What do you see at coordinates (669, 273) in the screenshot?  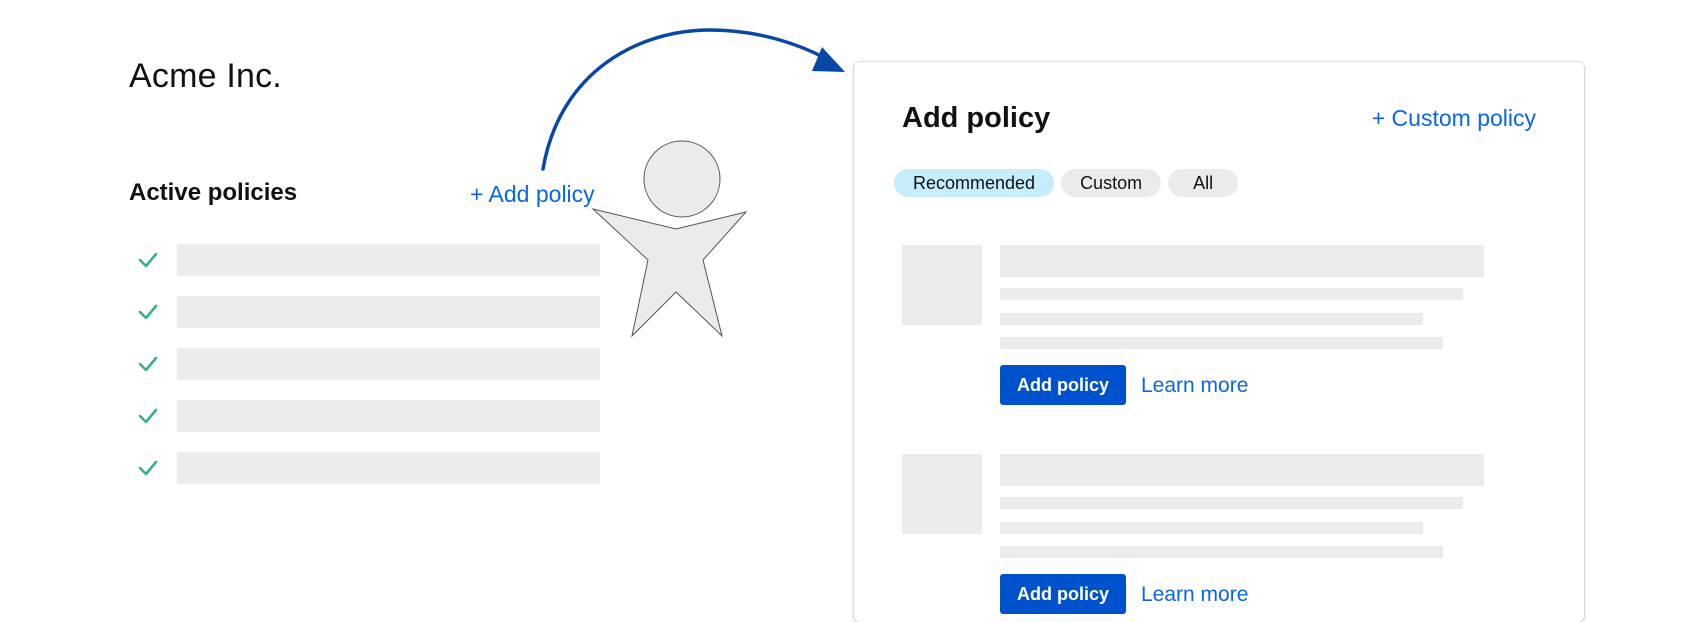 I see `person-body` at bounding box center [669, 273].